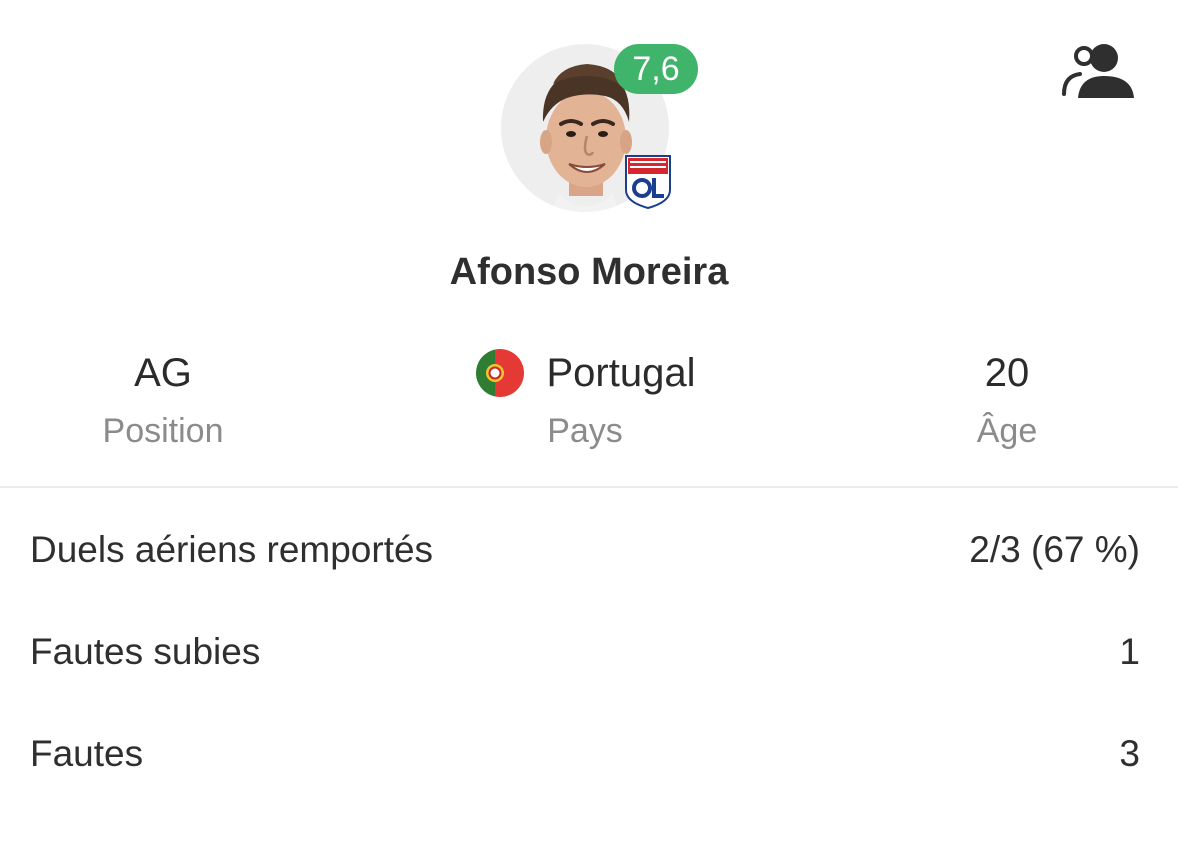  I want to click on club-crest-icon, so click(648, 182).